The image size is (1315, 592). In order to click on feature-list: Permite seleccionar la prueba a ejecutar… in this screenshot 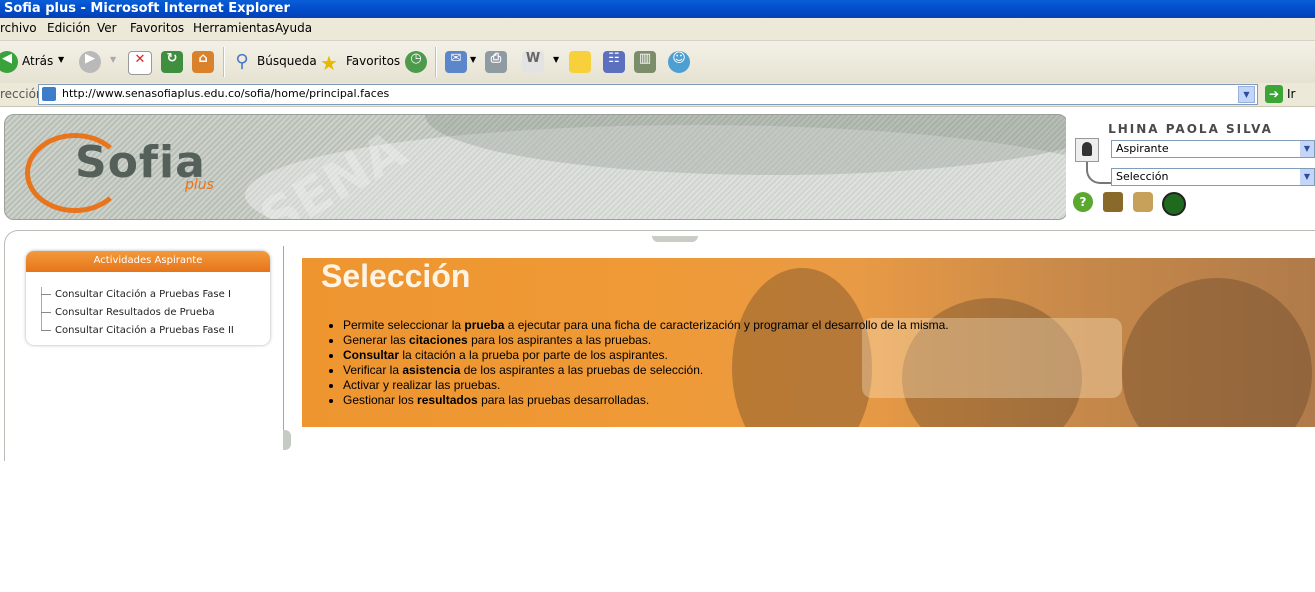, I will do `click(638, 363)`.